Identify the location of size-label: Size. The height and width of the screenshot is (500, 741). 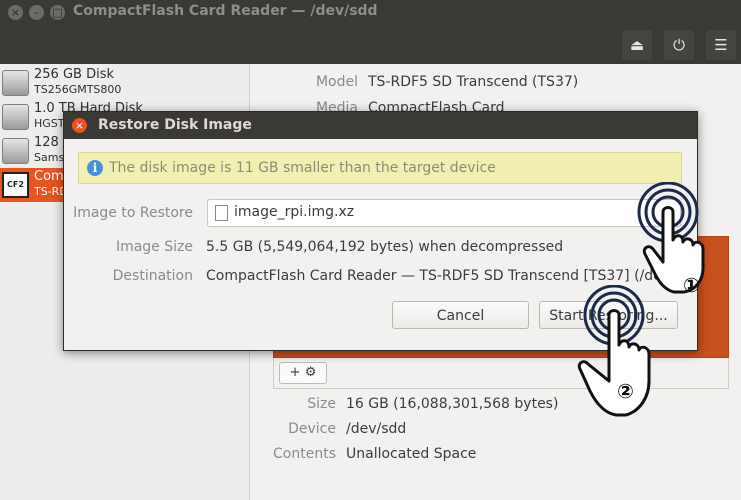
(321, 404).